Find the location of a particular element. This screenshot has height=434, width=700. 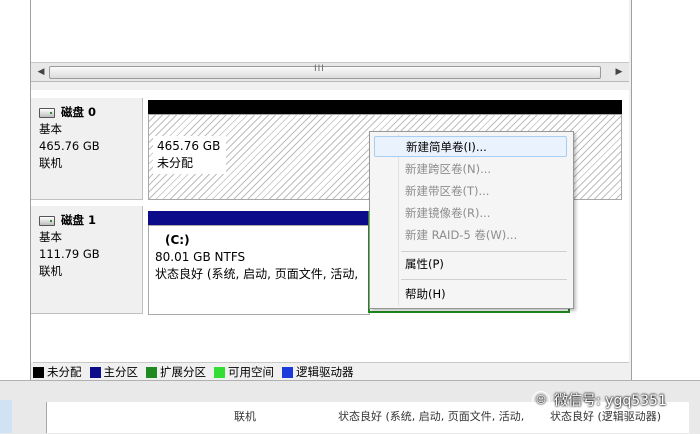

unallocated-info: 465.76 GB 未分配 is located at coordinates (190, 155).